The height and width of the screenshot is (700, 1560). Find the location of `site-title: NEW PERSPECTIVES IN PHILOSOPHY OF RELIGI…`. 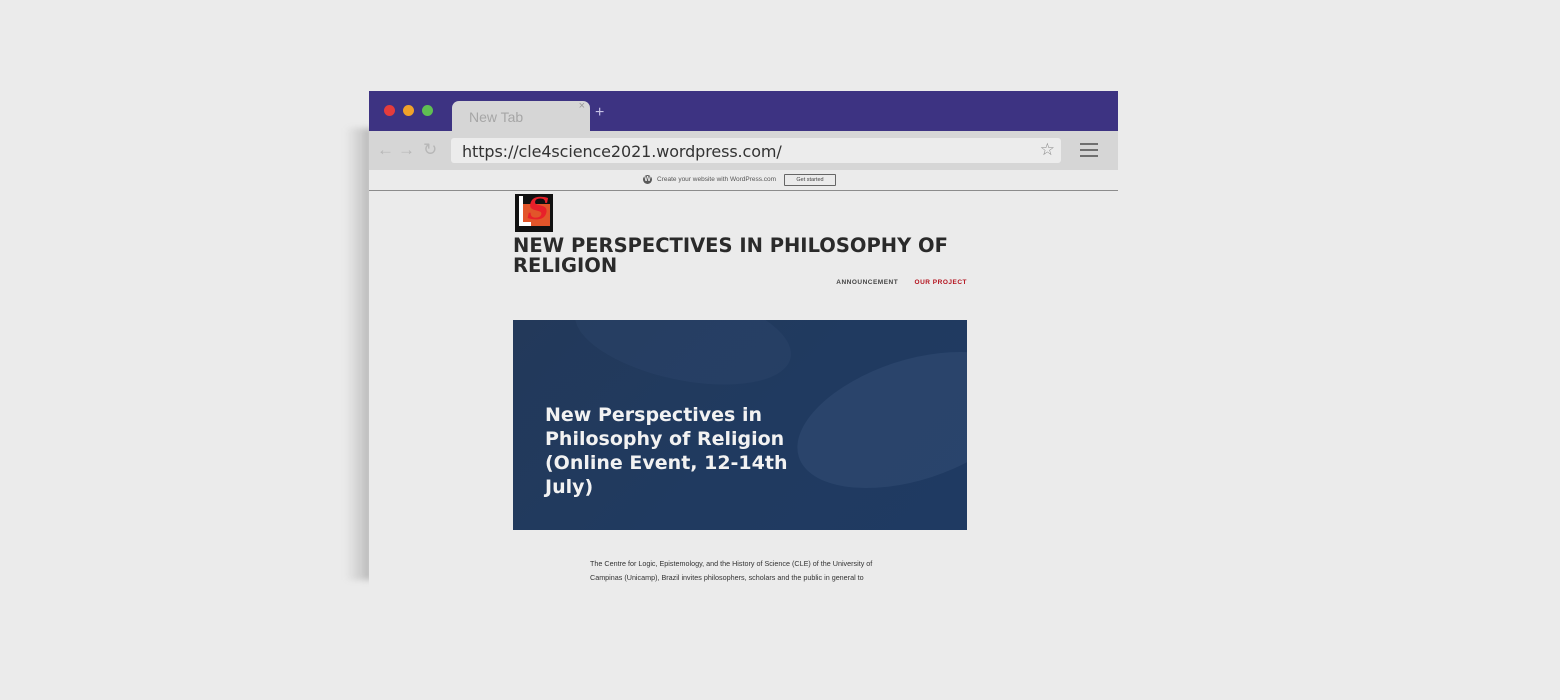

site-title: NEW PERSPECTIVES IN PHILOSOPHY OF RELIGI… is located at coordinates (733, 256).